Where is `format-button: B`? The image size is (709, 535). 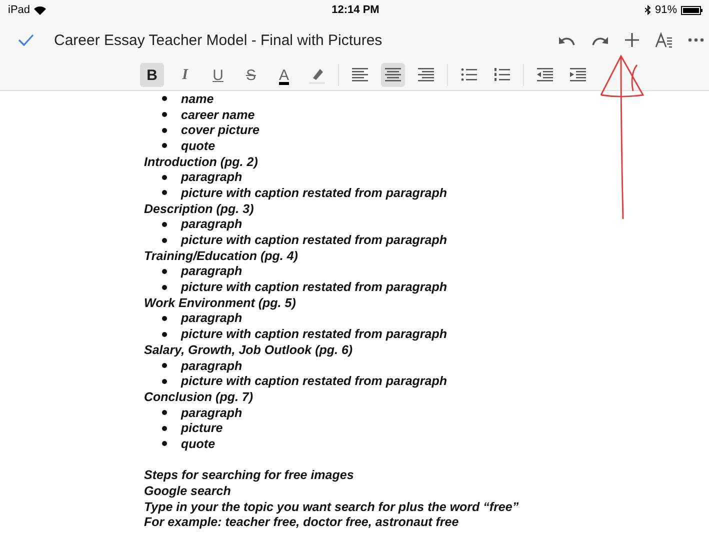 format-button: B is located at coordinates (152, 75).